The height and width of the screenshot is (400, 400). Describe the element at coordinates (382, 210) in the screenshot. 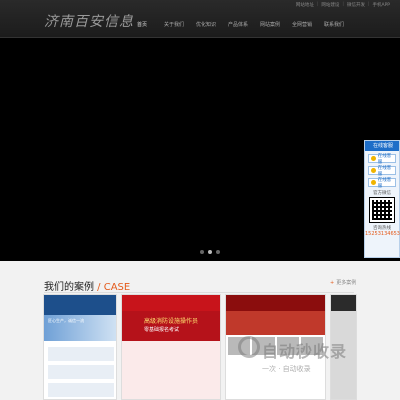

I see `qr-code-icon` at that location.